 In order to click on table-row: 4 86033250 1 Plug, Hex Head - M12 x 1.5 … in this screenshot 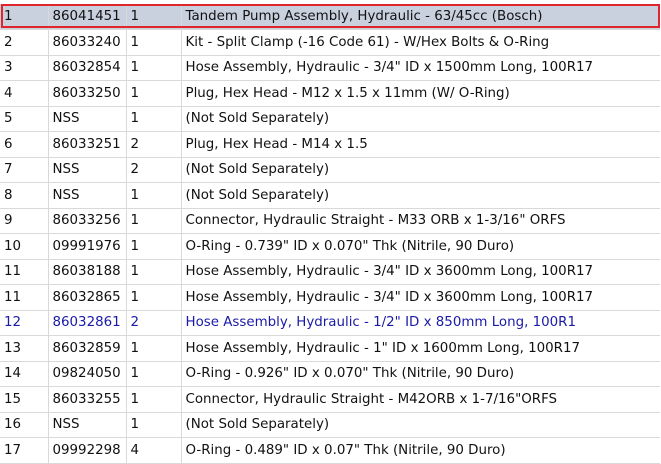, I will do `click(330, 93)`.